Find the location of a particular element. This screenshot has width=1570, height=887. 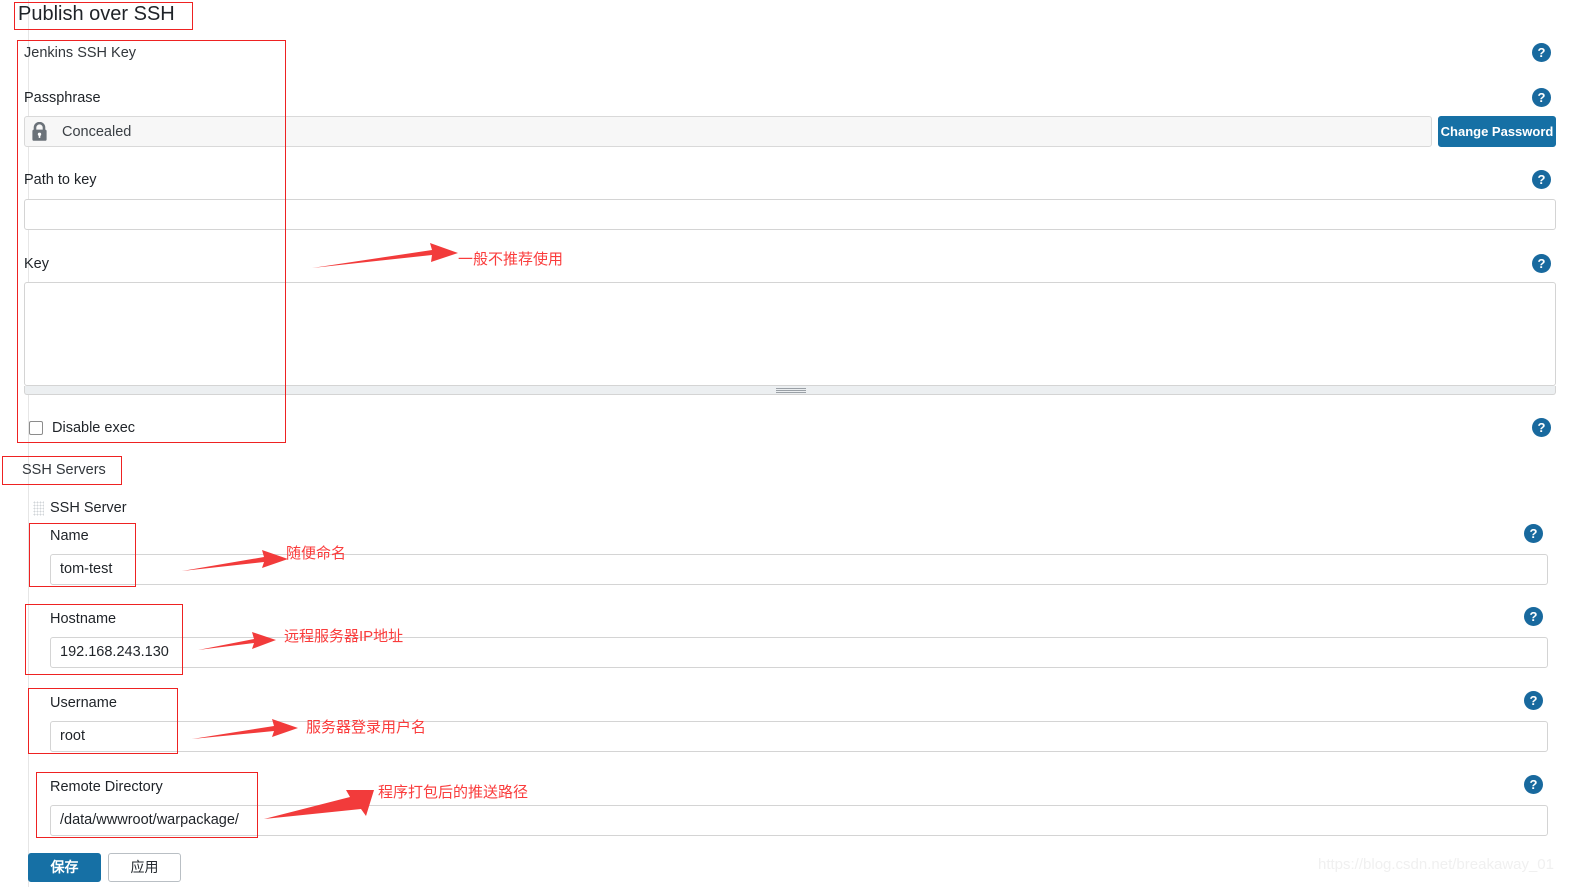

resize-grip-icon is located at coordinates (791, 390).